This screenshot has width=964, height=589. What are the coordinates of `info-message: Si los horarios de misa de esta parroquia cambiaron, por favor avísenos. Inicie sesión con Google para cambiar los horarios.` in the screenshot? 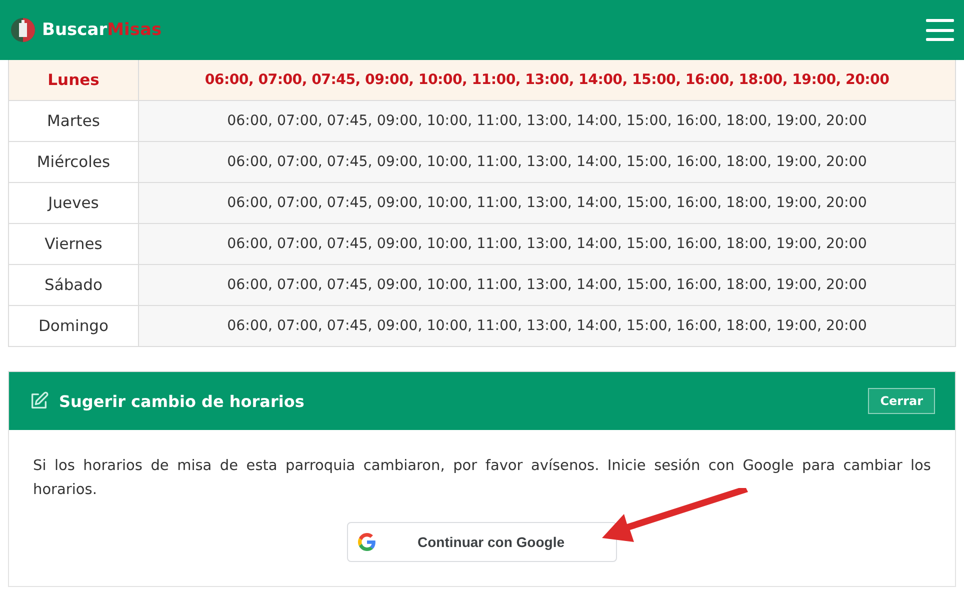 It's located at (482, 478).